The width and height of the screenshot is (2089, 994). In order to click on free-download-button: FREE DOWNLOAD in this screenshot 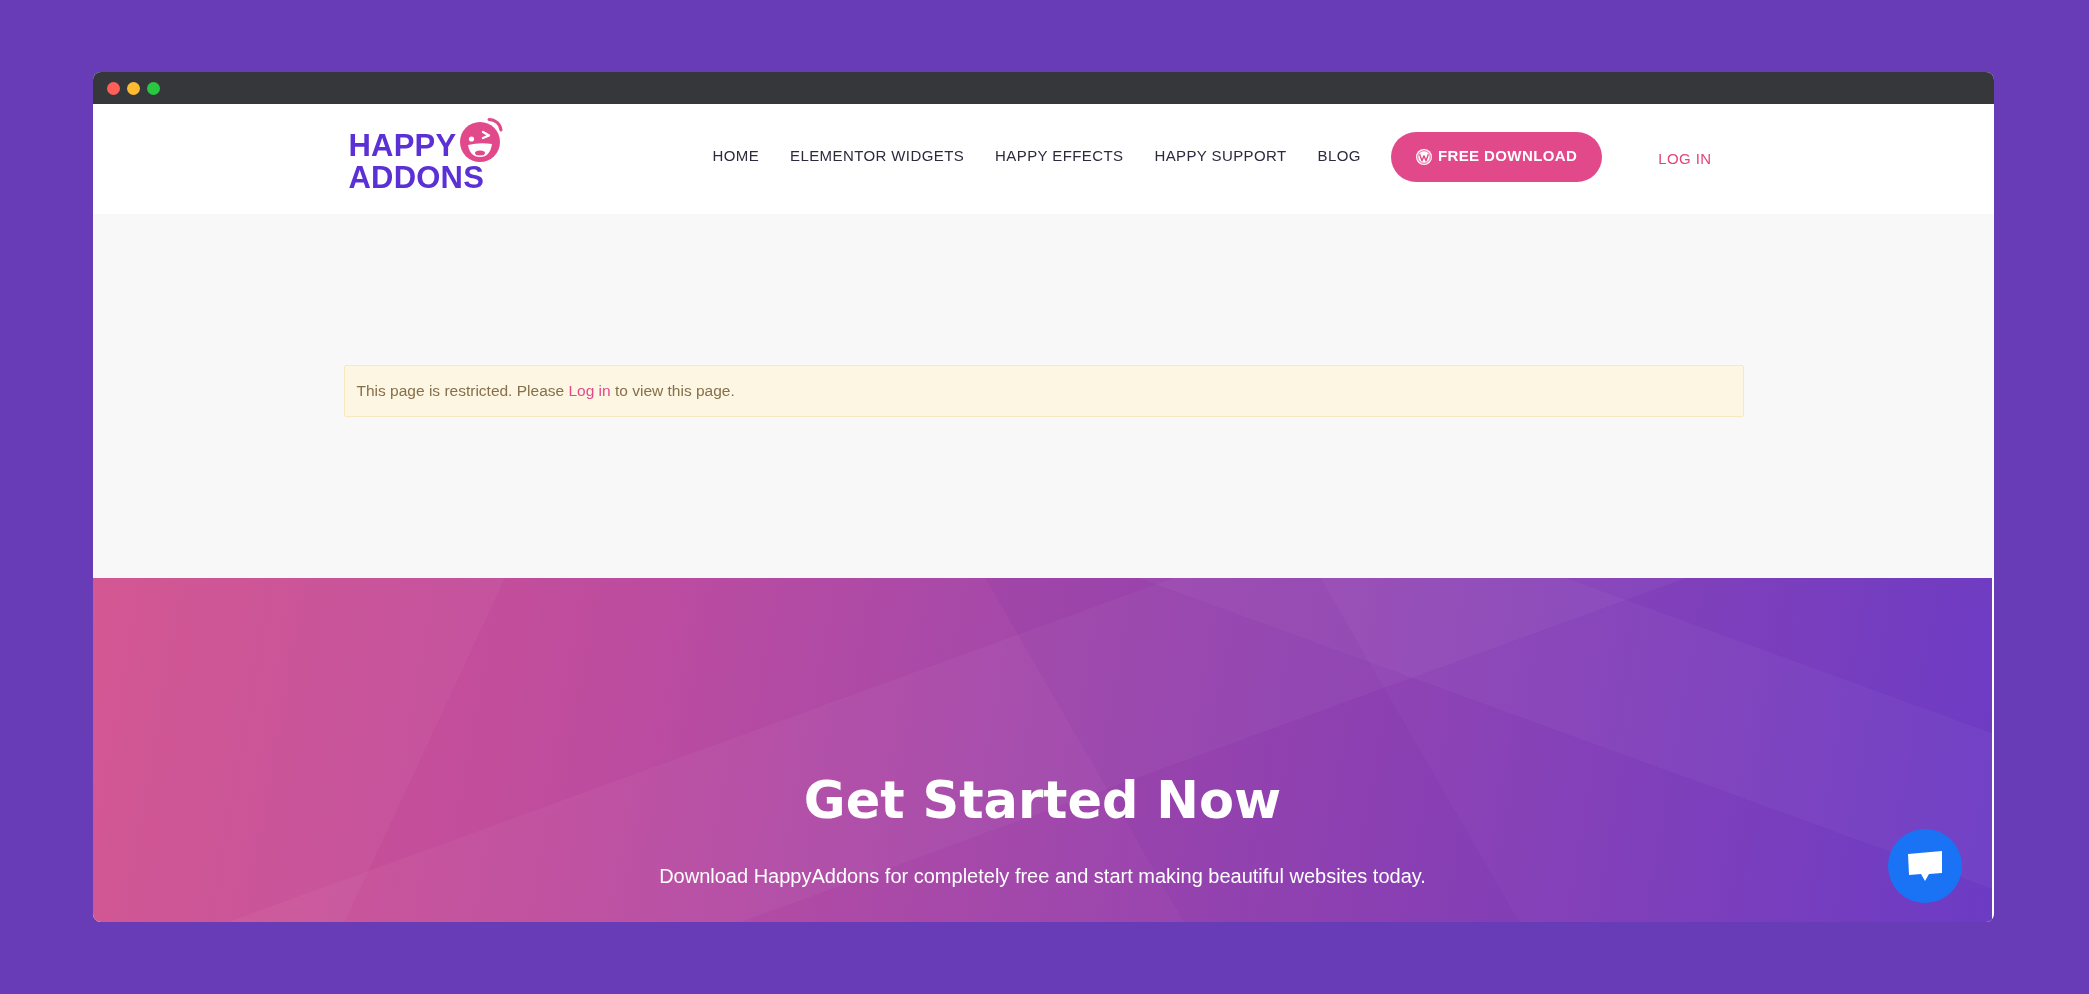, I will do `click(1496, 156)`.